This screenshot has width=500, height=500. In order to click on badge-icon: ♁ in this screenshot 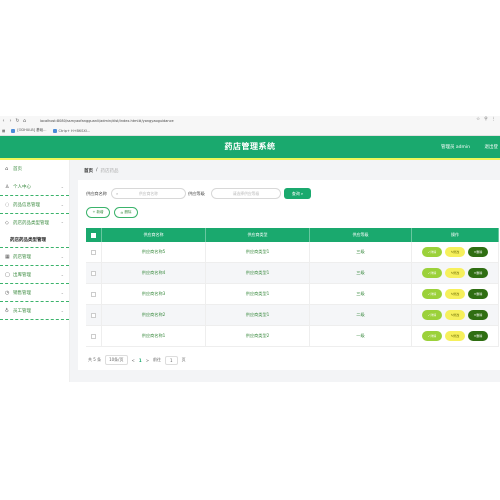, I will do `click(7, 310)`.